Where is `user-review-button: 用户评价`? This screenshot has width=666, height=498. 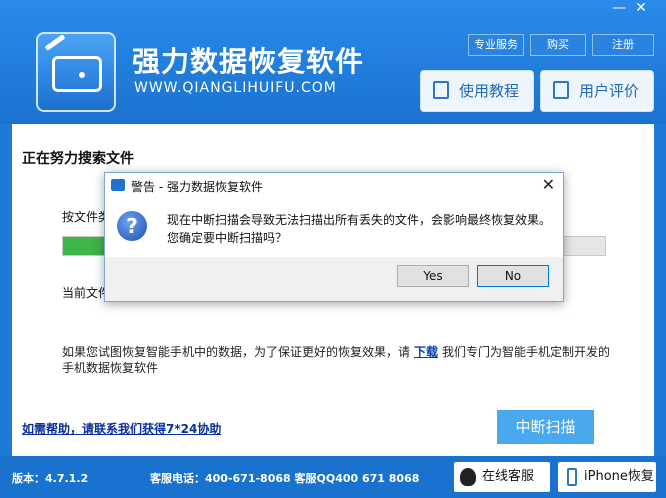
user-review-button: 用户评价 is located at coordinates (597, 91).